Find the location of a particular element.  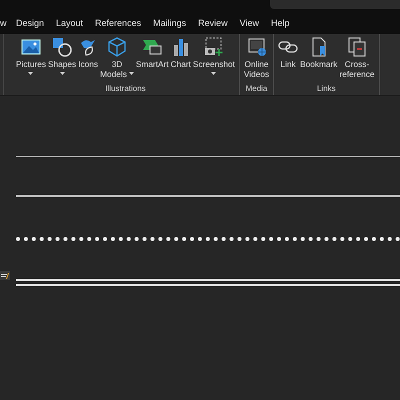

ribbon-command: 3D Models is located at coordinates (117, 59).